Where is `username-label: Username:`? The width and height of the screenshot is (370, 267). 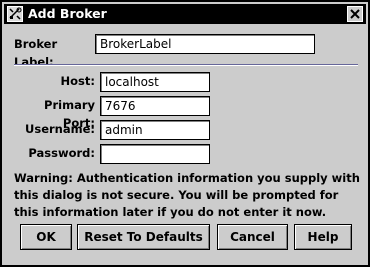
username-label: Username: is located at coordinates (60, 129).